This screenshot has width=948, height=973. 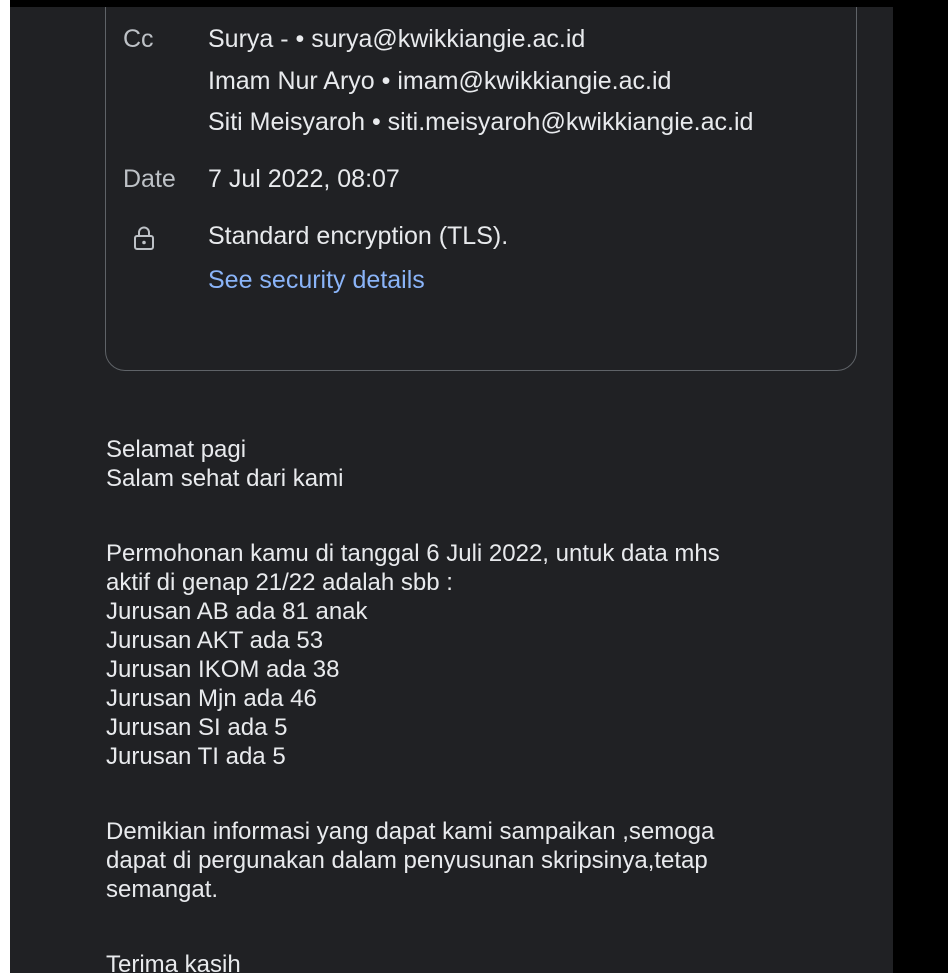 I want to click on date-label: Date, so click(x=149, y=179).